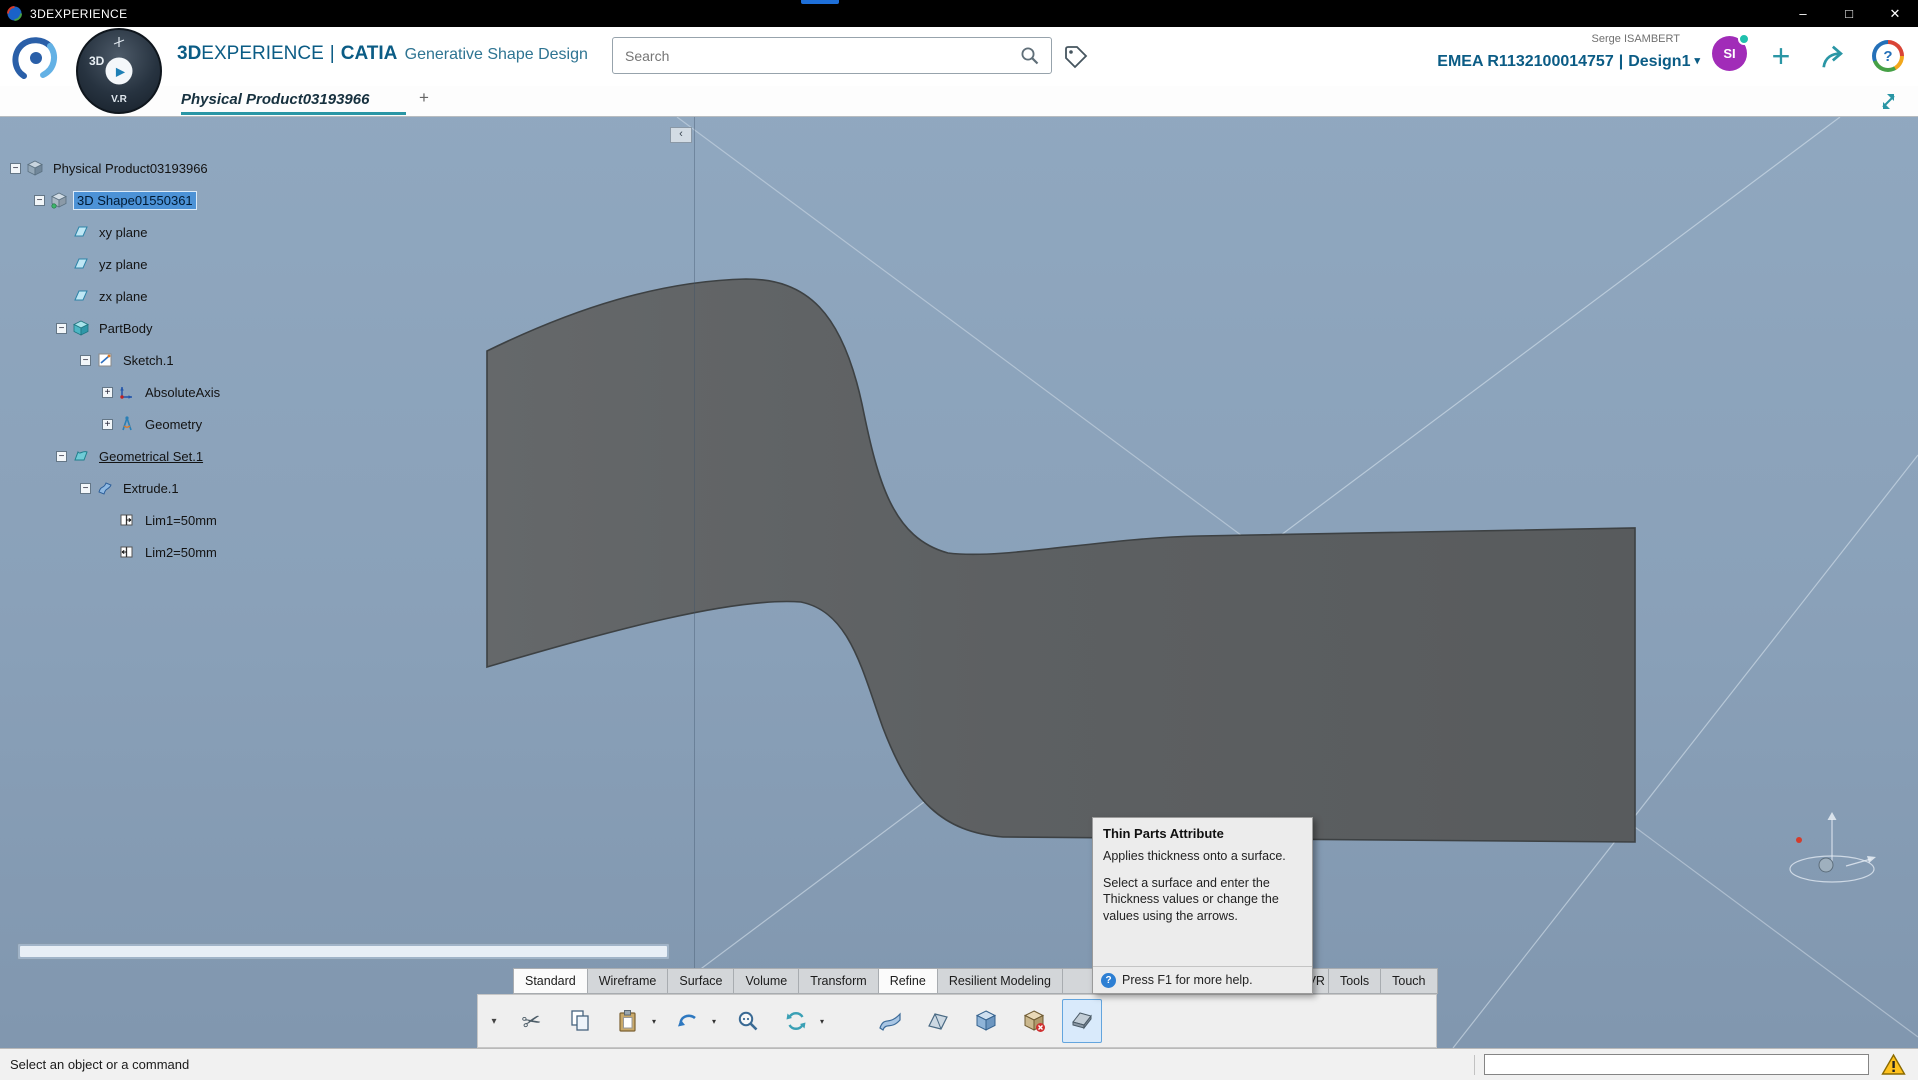 The height and width of the screenshot is (1080, 1918). What do you see at coordinates (1834, 57) in the screenshot?
I see `share-icon` at bounding box center [1834, 57].